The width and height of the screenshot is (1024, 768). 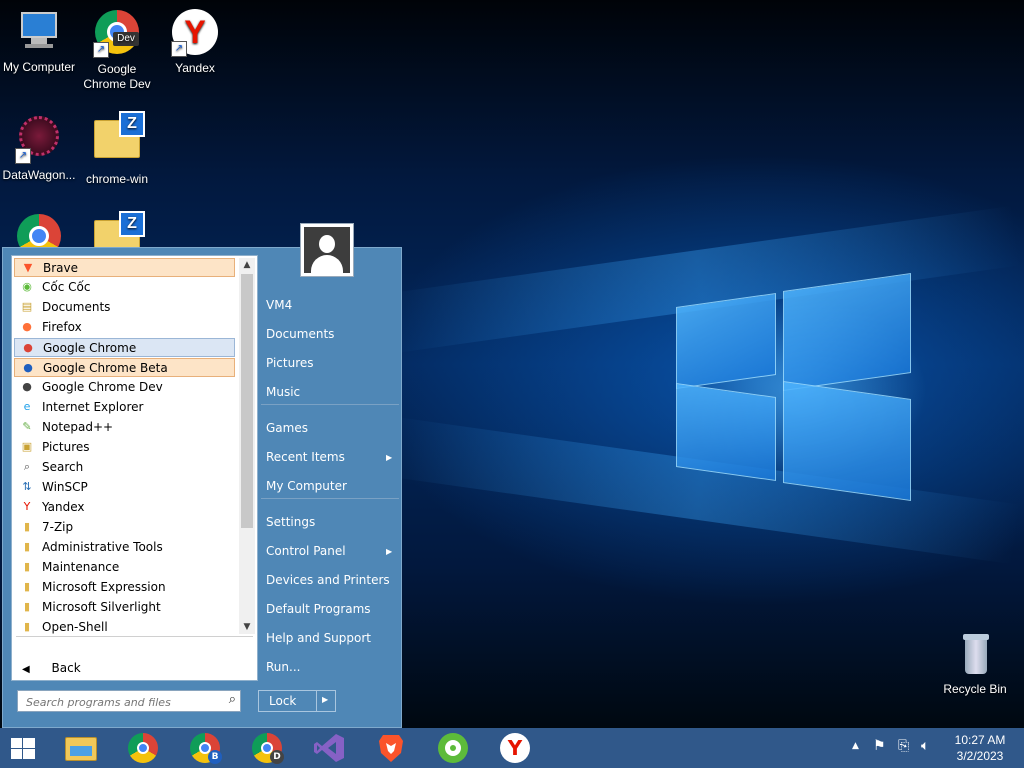 What do you see at coordinates (27, 386) in the screenshot?
I see `chrome-dev-icon: ●` at bounding box center [27, 386].